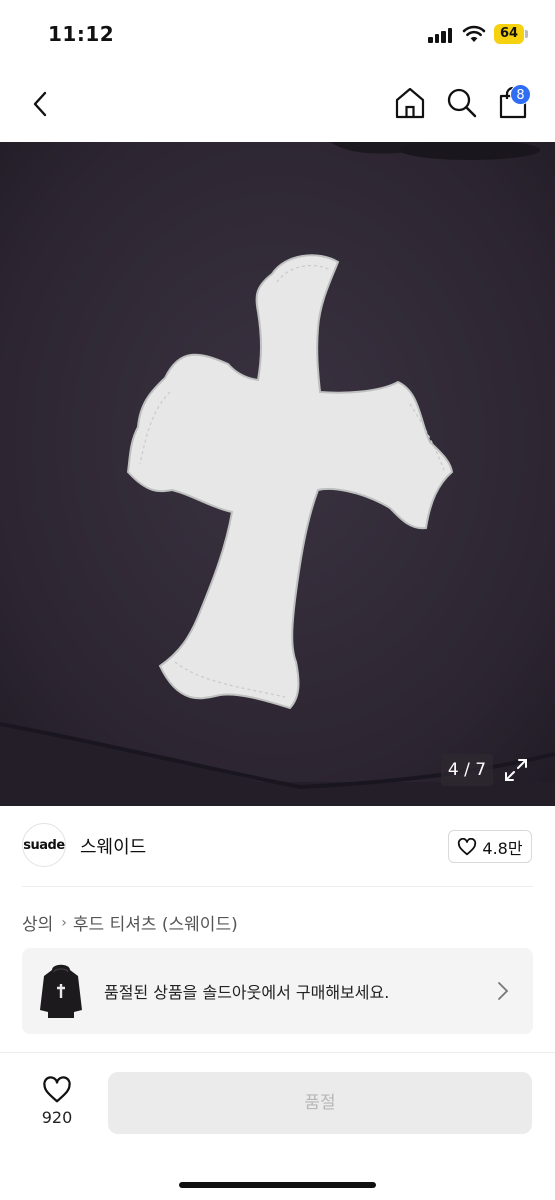 This screenshot has height=1200, width=555. What do you see at coordinates (277, 107) in the screenshot?
I see `top-nav-bar` at bounding box center [277, 107].